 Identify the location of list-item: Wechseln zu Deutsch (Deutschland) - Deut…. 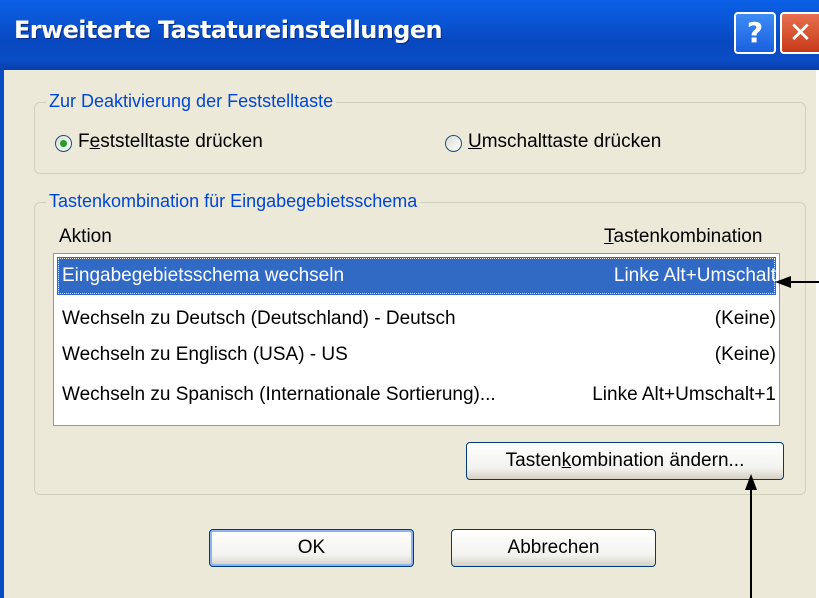
(416, 319).